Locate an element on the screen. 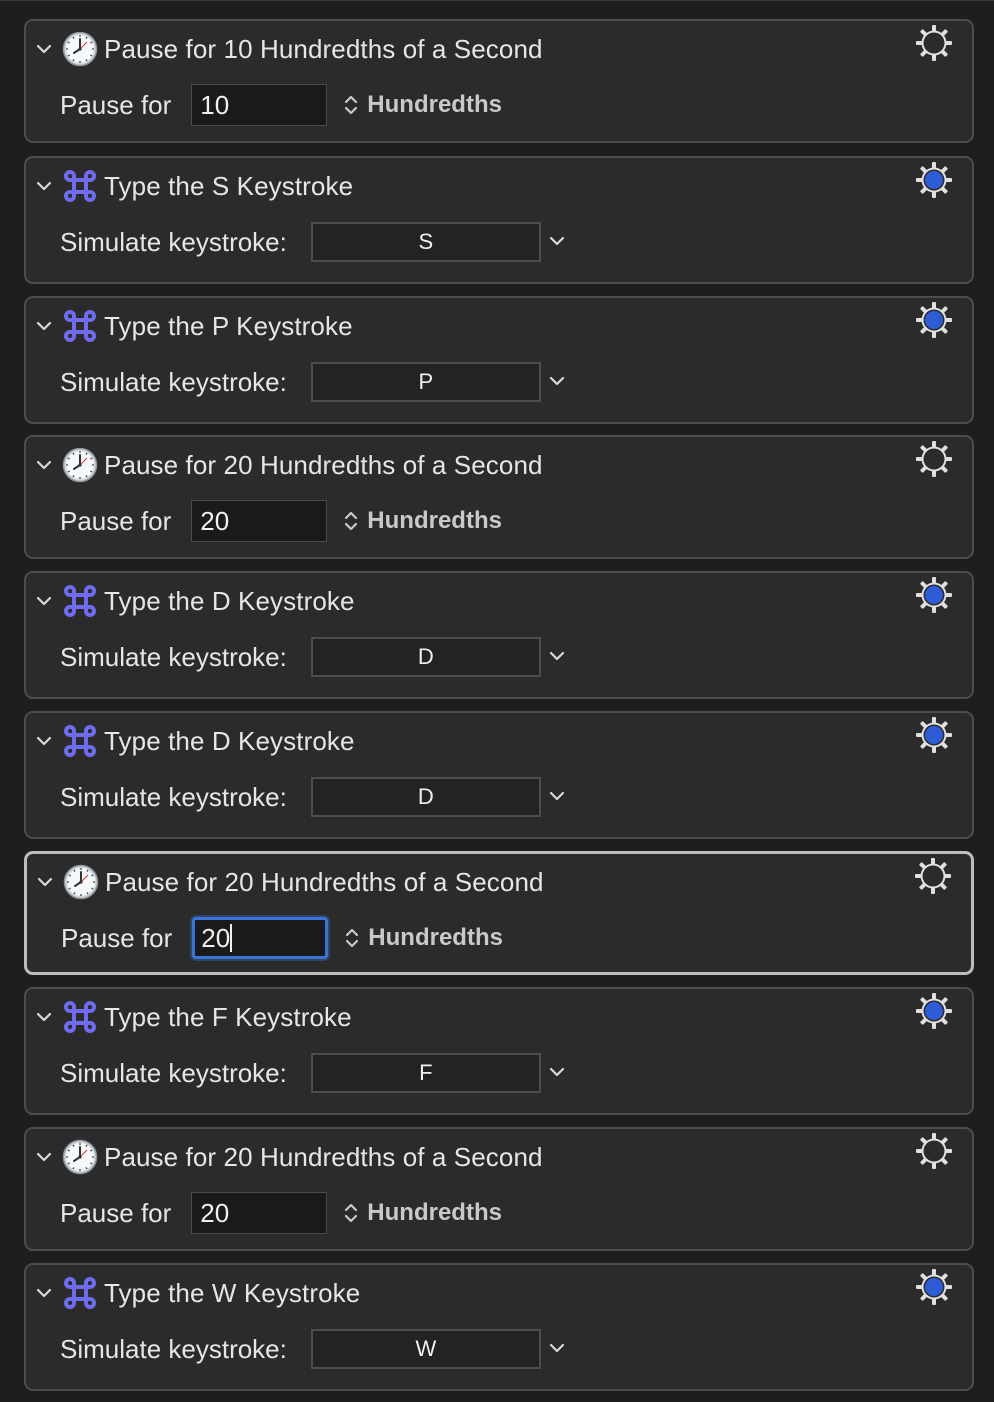  keystroke-field: F is located at coordinates (425, 1073).